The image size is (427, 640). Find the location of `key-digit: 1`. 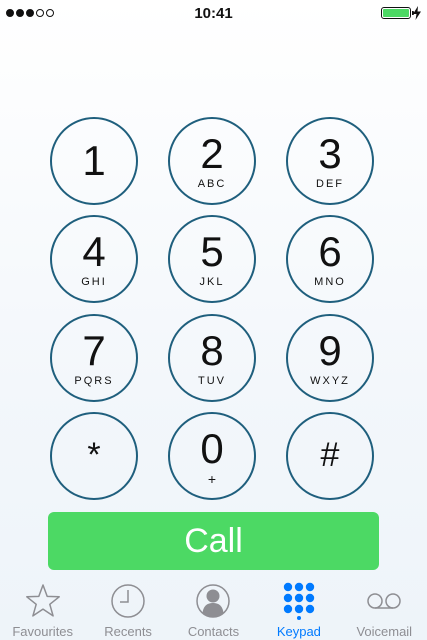

key-digit: 1 is located at coordinates (94, 160).